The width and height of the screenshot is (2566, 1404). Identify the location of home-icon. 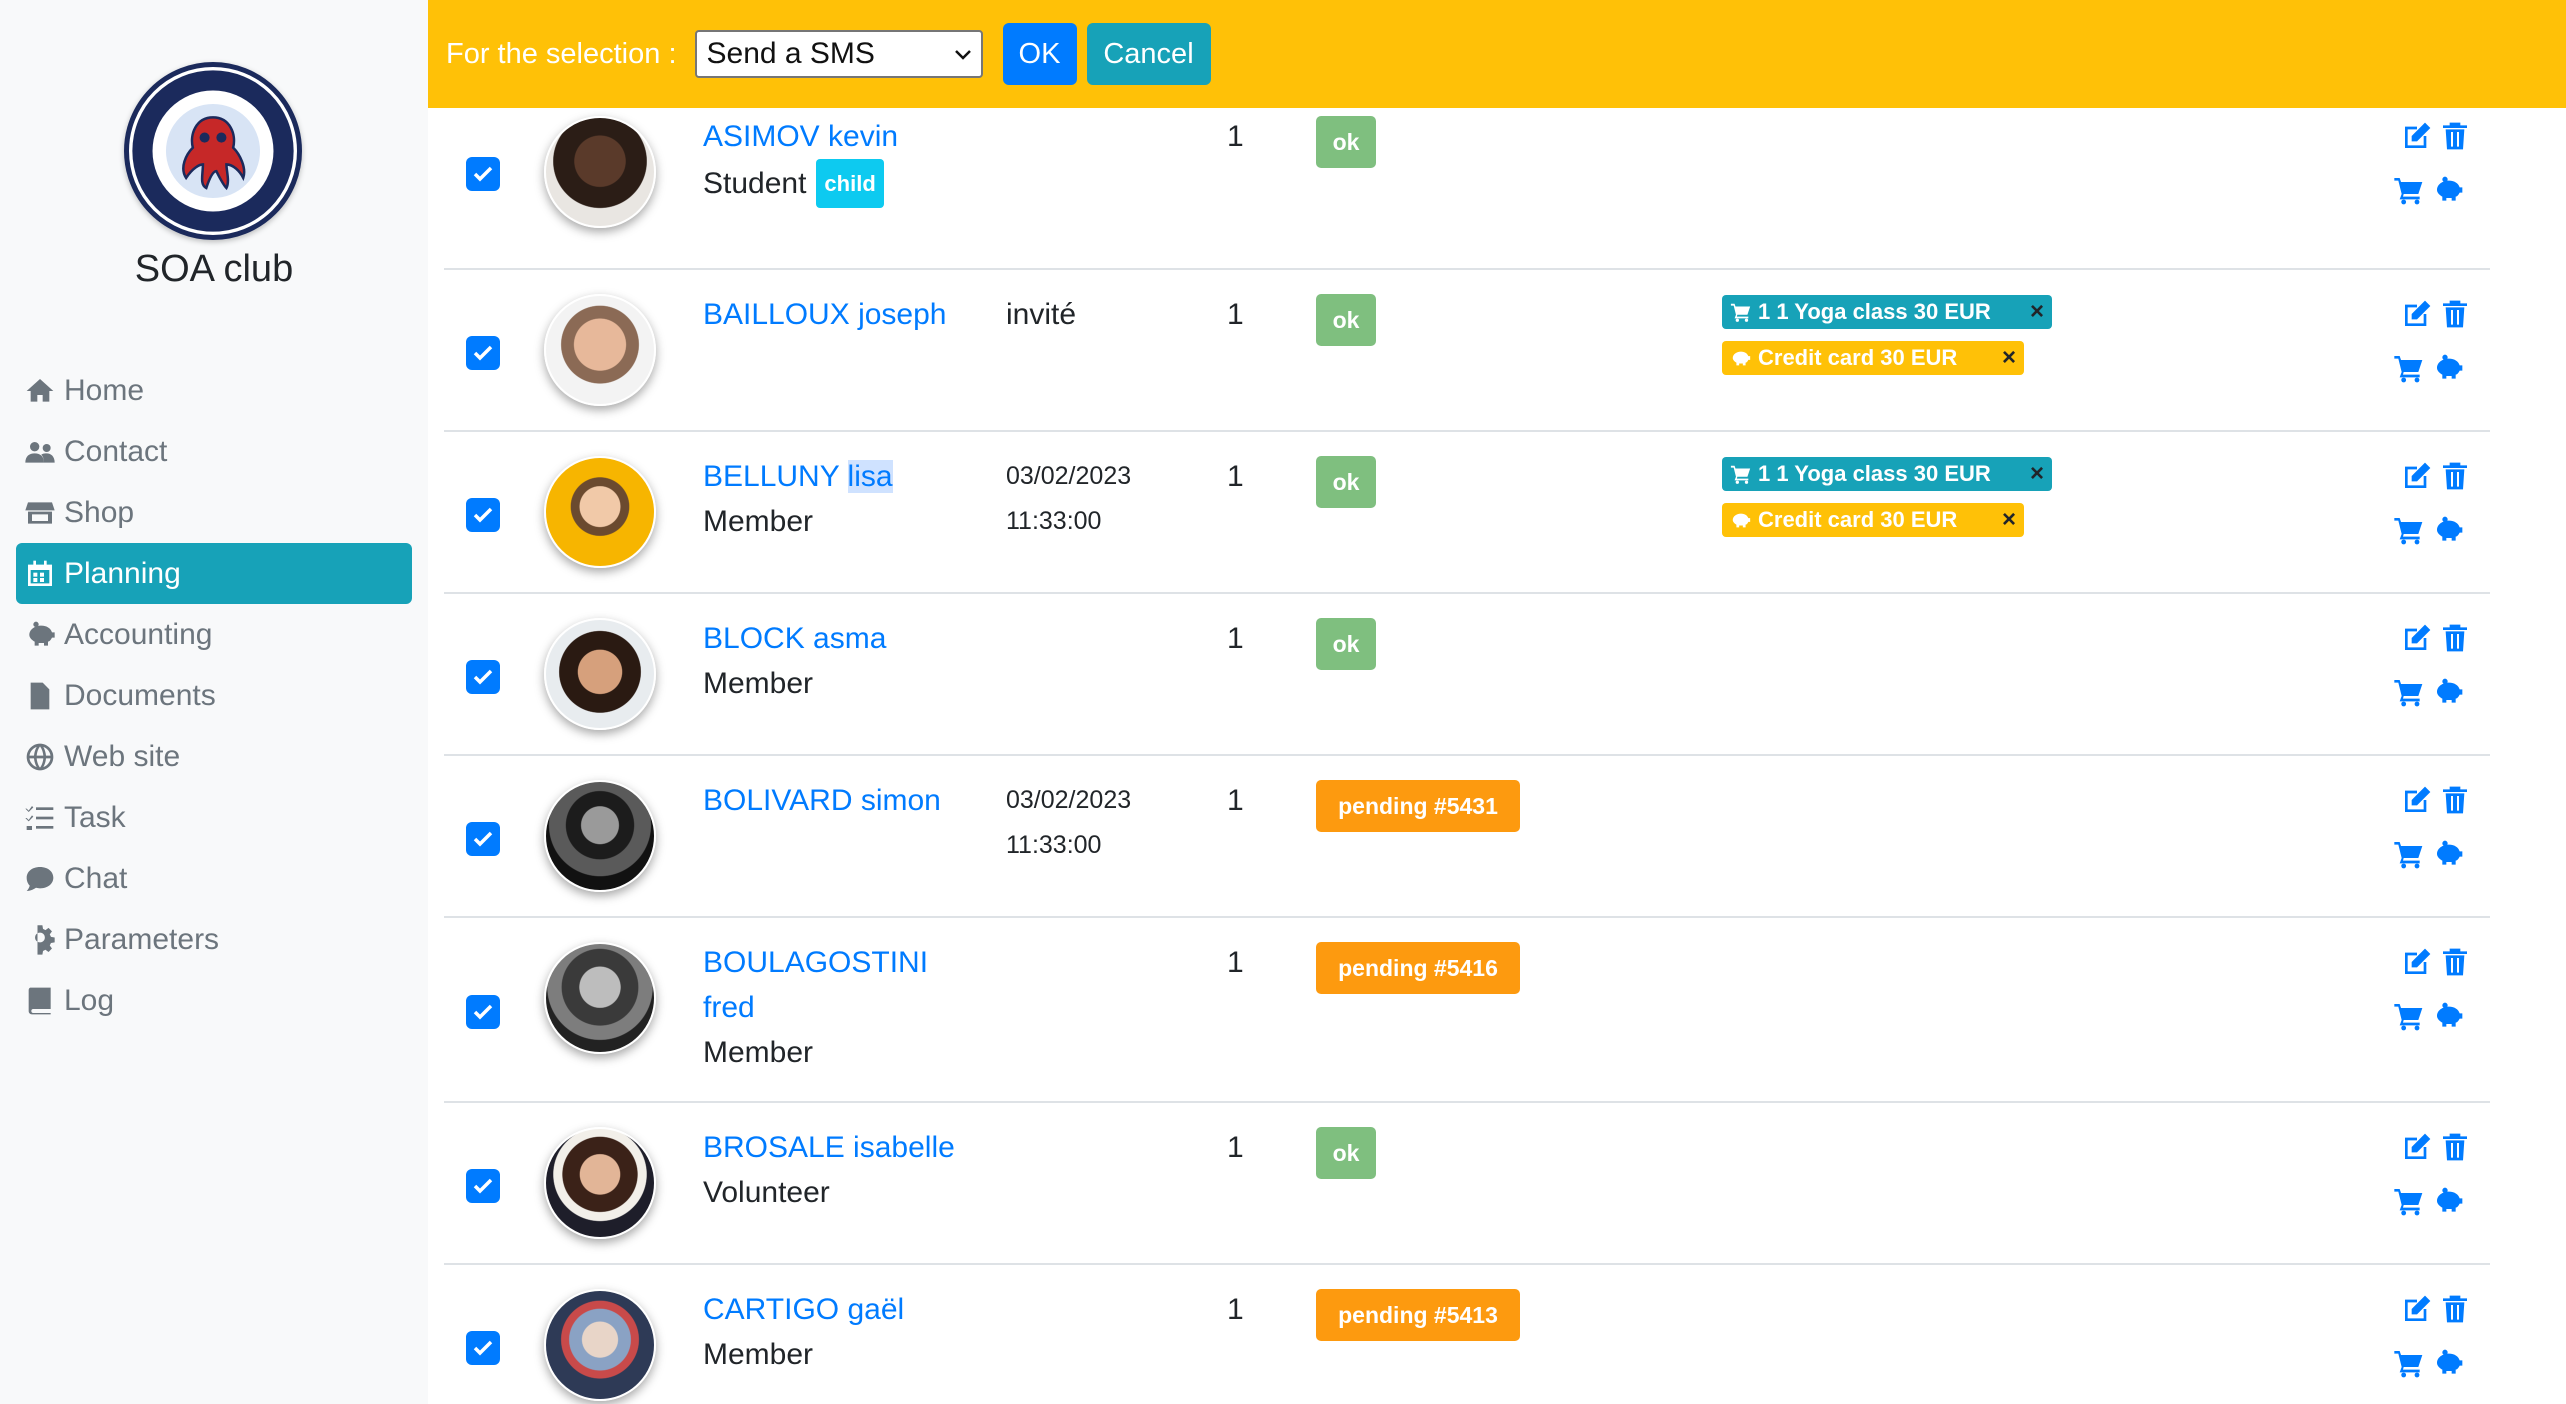
(40, 390).